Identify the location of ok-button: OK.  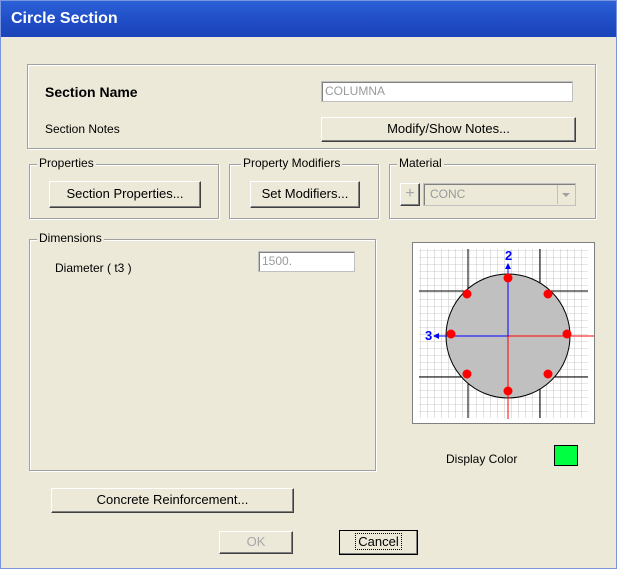
(256, 542).